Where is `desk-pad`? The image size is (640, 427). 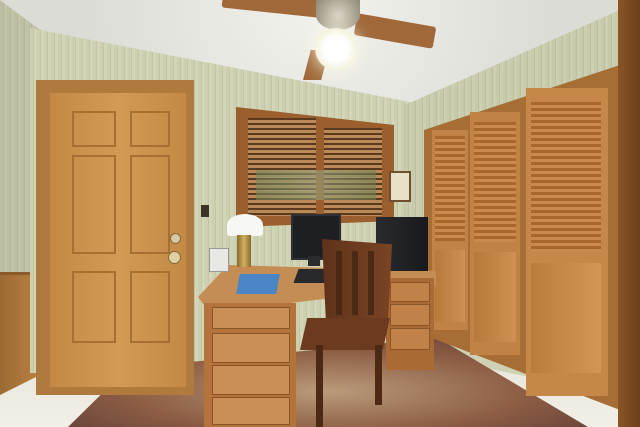 desk-pad is located at coordinates (258, 284).